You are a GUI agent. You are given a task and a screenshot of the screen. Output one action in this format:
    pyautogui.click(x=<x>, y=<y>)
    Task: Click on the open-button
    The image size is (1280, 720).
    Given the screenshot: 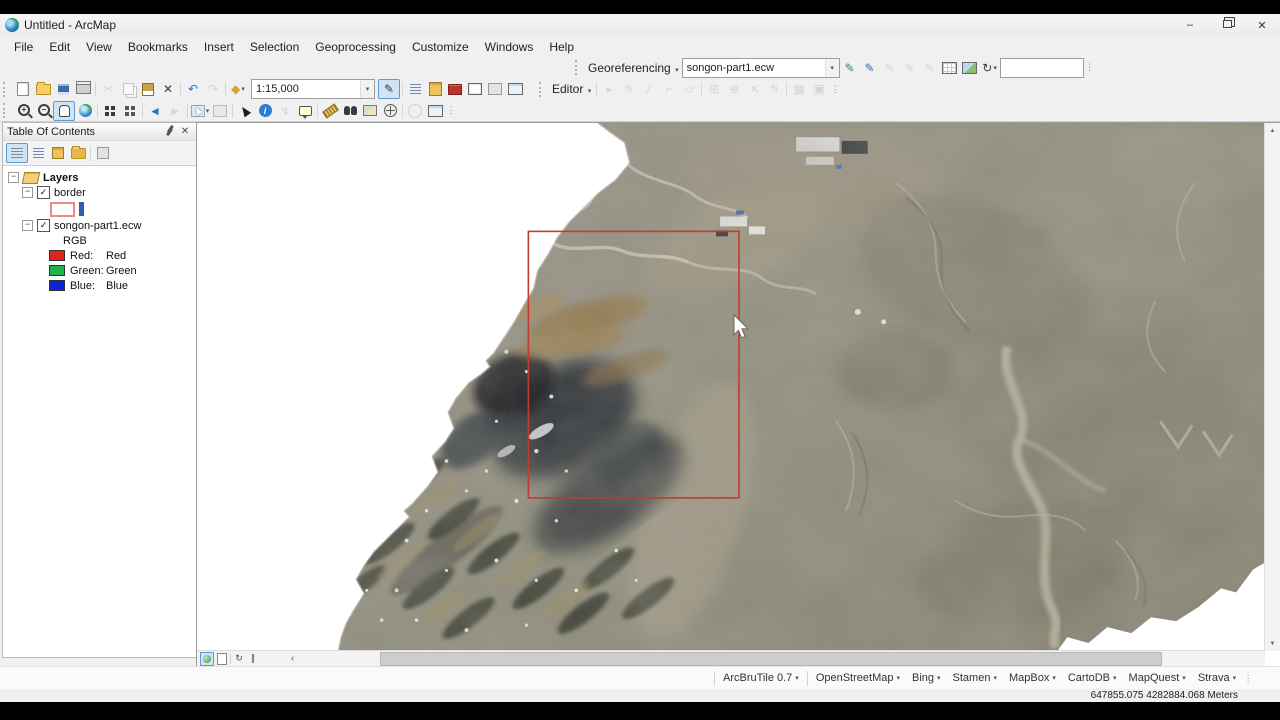 What is the action you would take?
    pyautogui.click(x=43, y=89)
    